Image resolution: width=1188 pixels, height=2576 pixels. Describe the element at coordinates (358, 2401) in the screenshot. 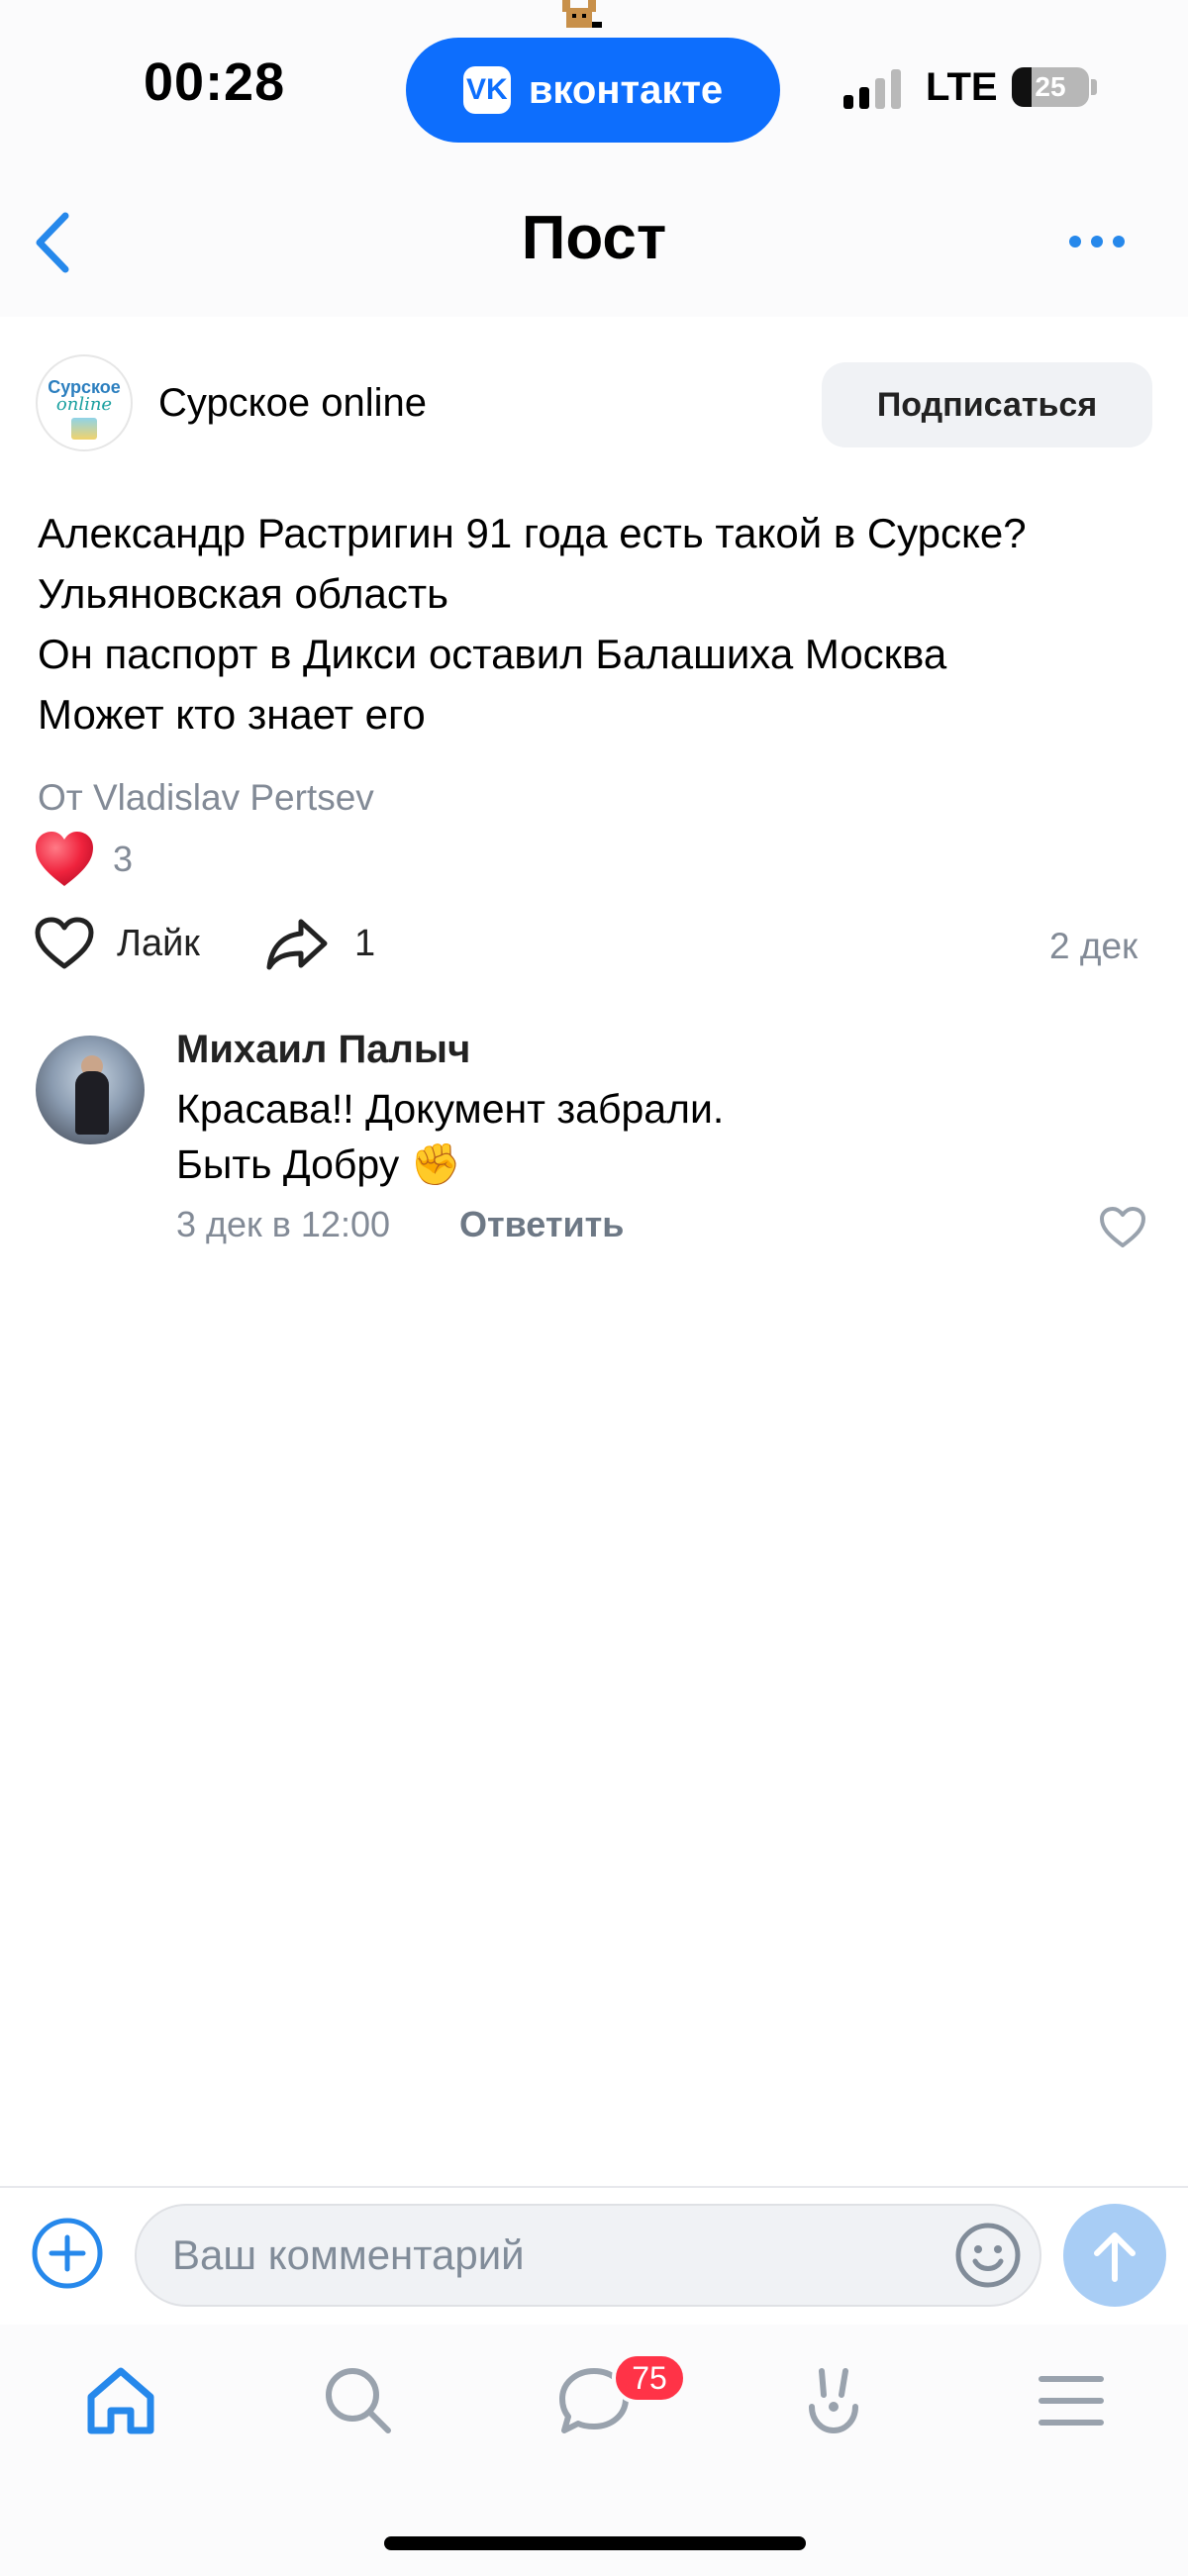

I see `search-icon` at that location.